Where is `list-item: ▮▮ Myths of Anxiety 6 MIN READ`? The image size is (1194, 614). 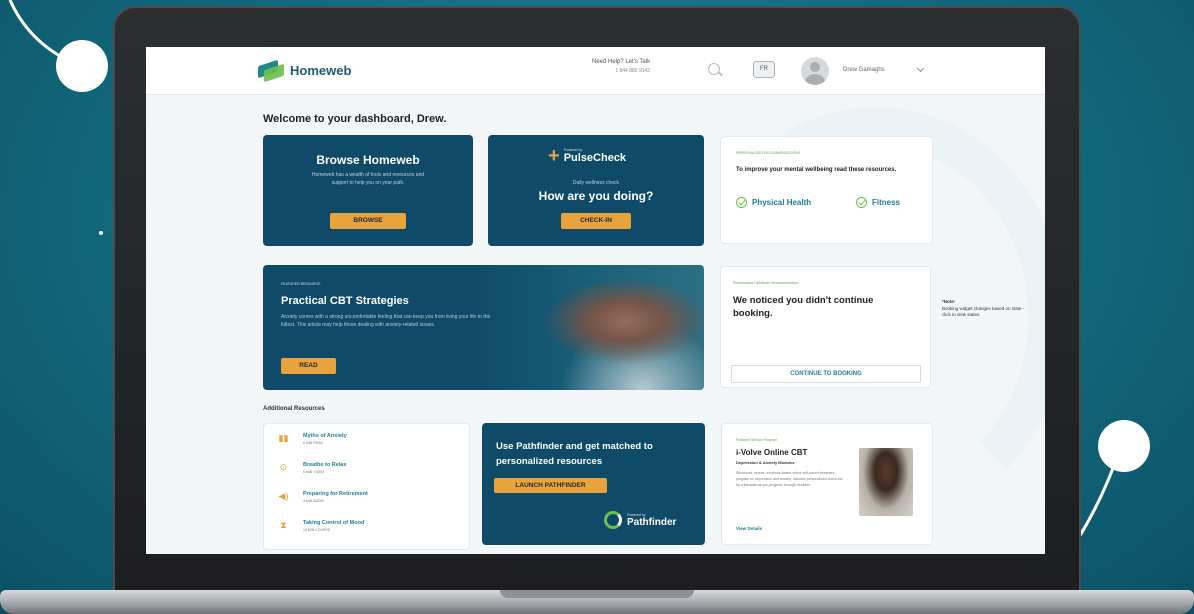 list-item: ▮▮ Myths of Anxiety 6 MIN READ is located at coordinates (312, 439).